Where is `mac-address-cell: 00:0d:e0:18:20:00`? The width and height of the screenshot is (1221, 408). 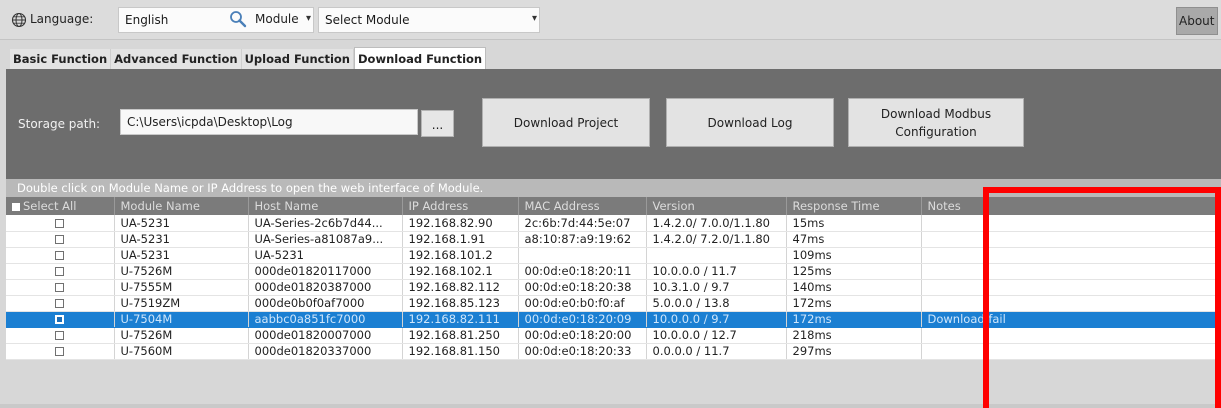 mac-address-cell: 00:0d:e0:18:20:00 is located at coordinates (582, 335).